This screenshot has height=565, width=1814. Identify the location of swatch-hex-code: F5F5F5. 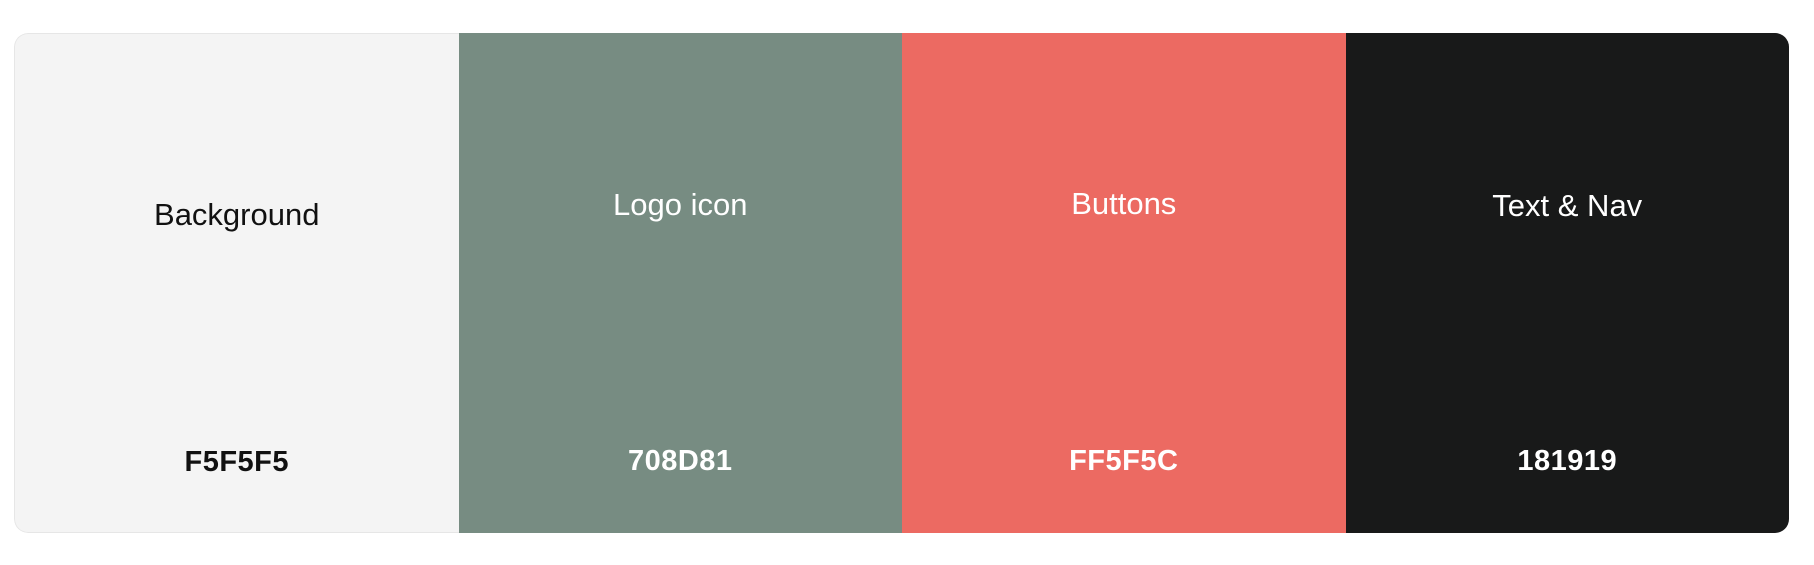
(237, 462).